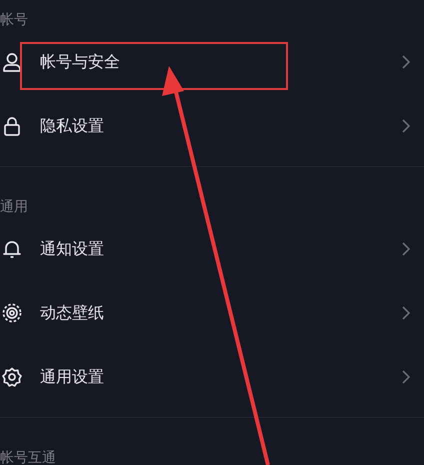 The image size is (424, 465). What do you see at coordinates (212, 126) in the screenshot?
I see `settings-row: 隐私设置` at bounding box center [212, 126].